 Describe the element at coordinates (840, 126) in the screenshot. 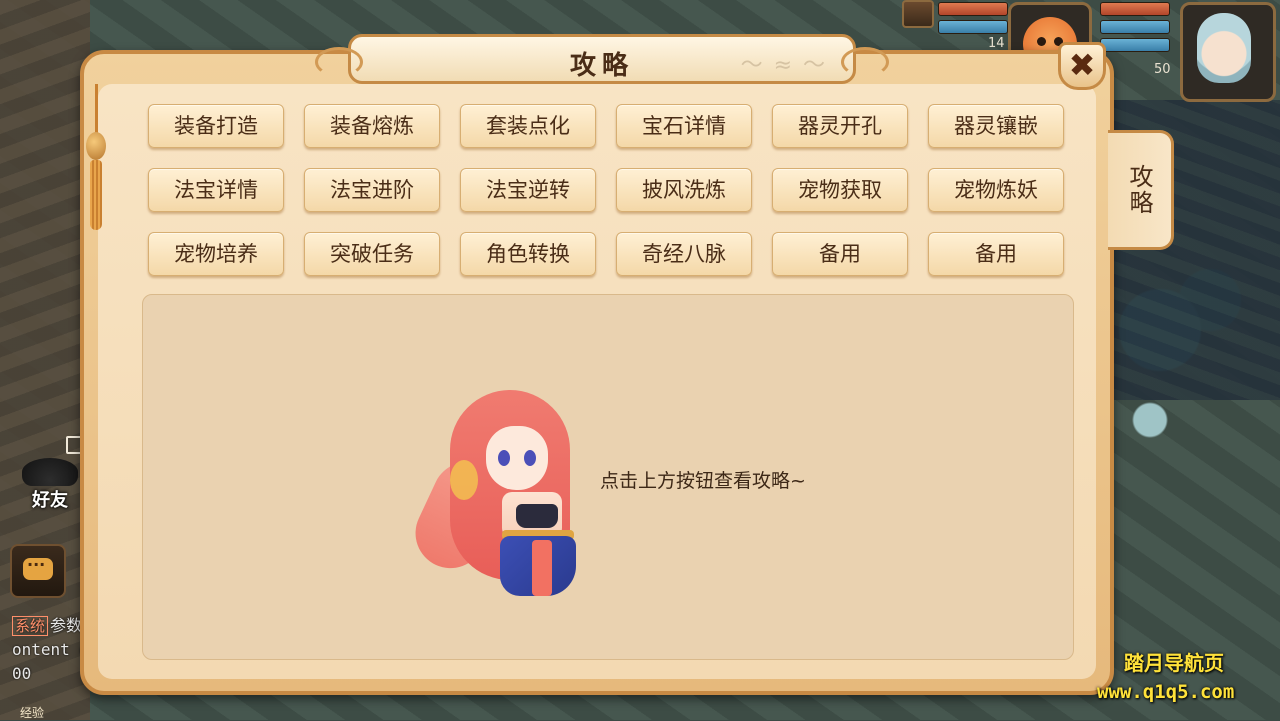

I see `guide-button: 器灵开孔` at that location.